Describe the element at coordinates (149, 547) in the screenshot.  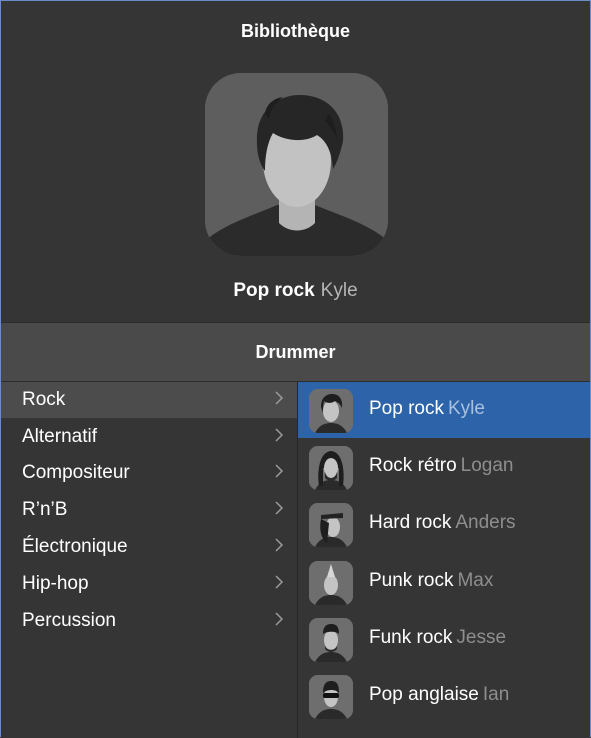
I see `category-item-electronique: Électronique` at that location.